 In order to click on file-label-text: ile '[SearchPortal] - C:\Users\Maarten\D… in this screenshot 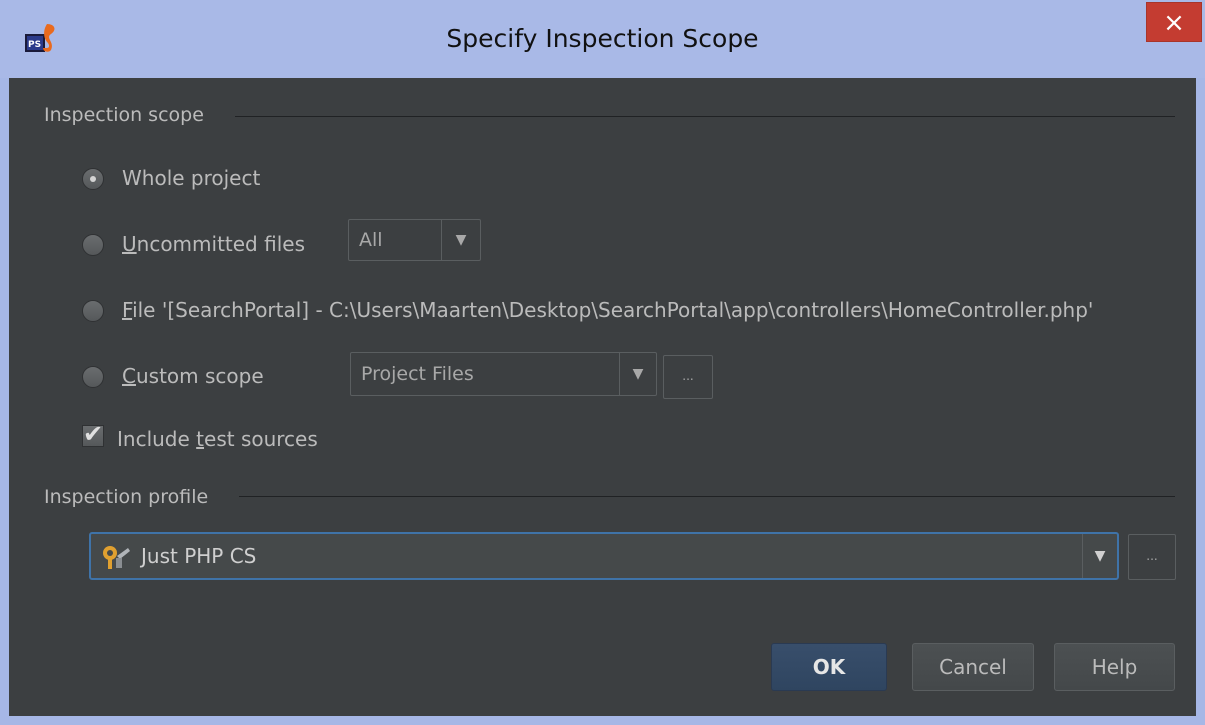, I will do `click(613, 310)`.